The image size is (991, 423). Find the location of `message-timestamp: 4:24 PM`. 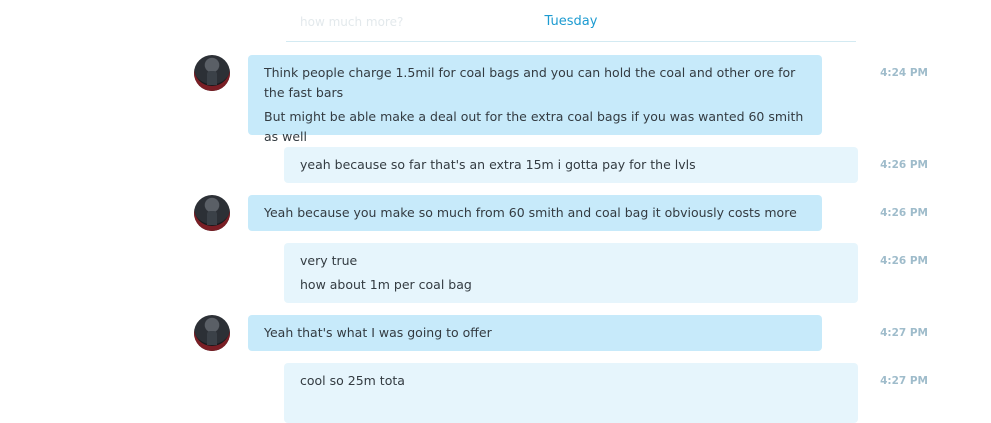

message-timestamp: 4:24 PM is located at coordinates (904, 73).